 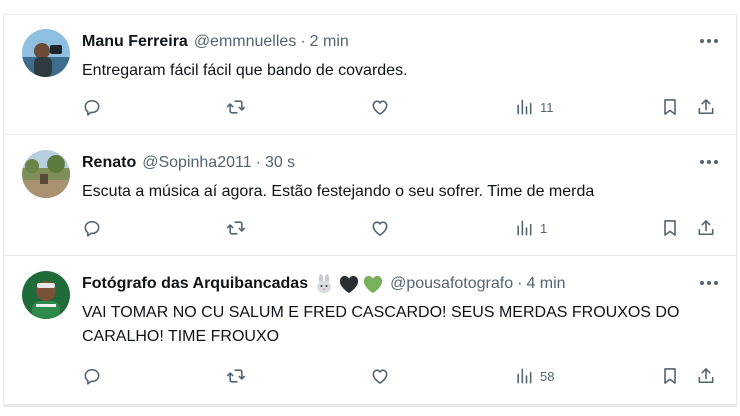 I want to click on author-name: Manu Ferreira, so click(x=135, y=42).